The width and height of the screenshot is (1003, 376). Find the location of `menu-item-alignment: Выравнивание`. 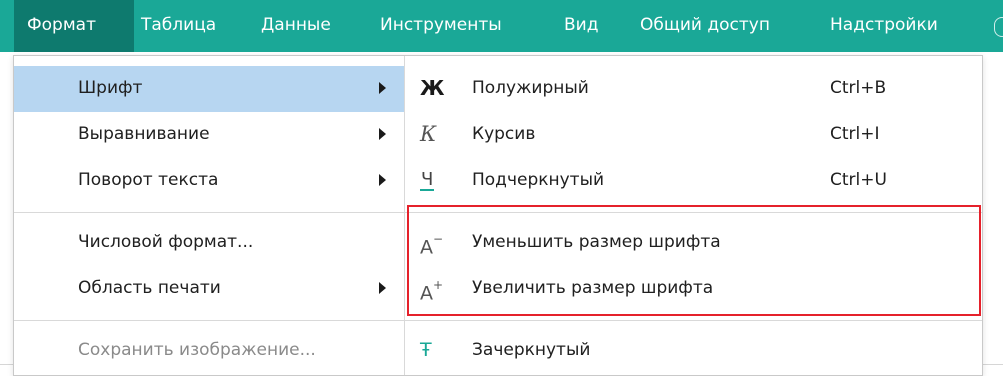

menu-item-alignment: Выравнивание is located at coordinates (209, 135).